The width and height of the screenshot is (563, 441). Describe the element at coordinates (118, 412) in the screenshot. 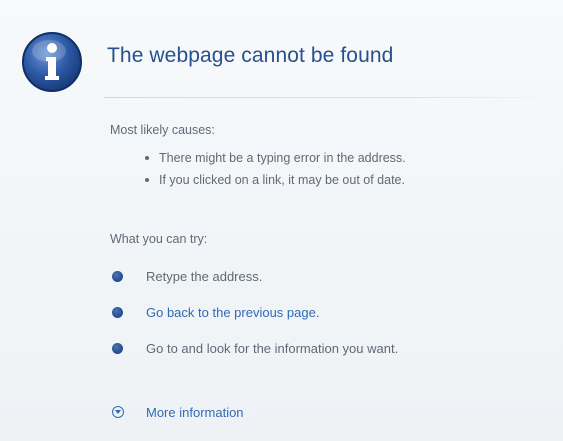

I see `chevron-down-circle-icon` at that location.